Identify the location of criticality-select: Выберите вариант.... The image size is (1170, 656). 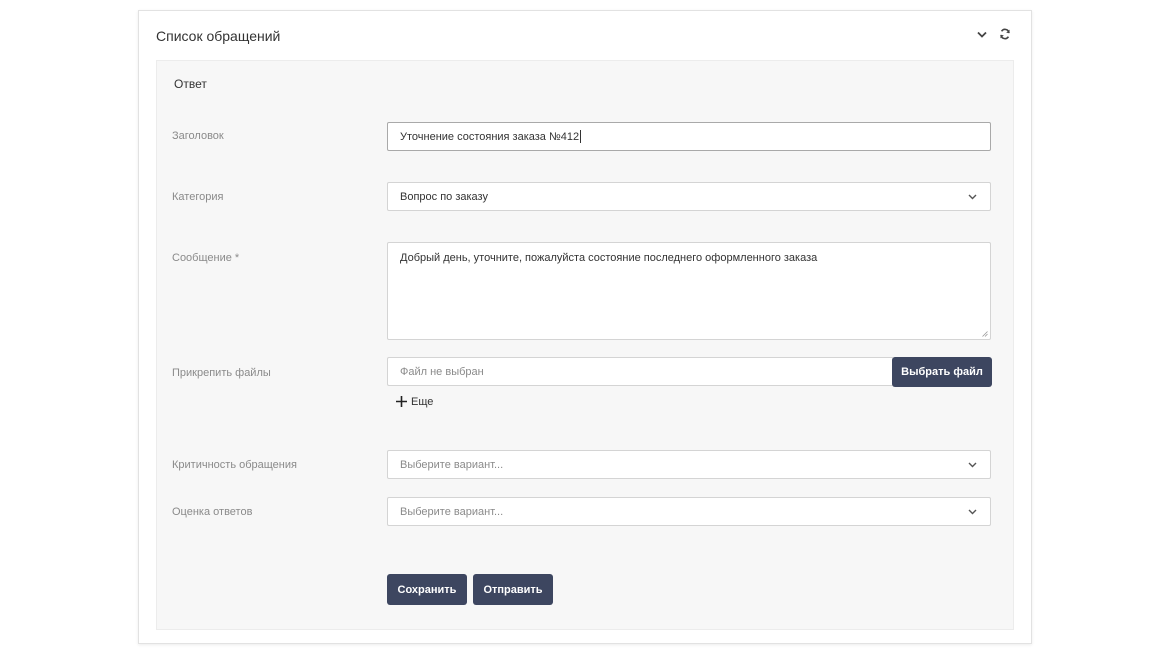
(689, 464).